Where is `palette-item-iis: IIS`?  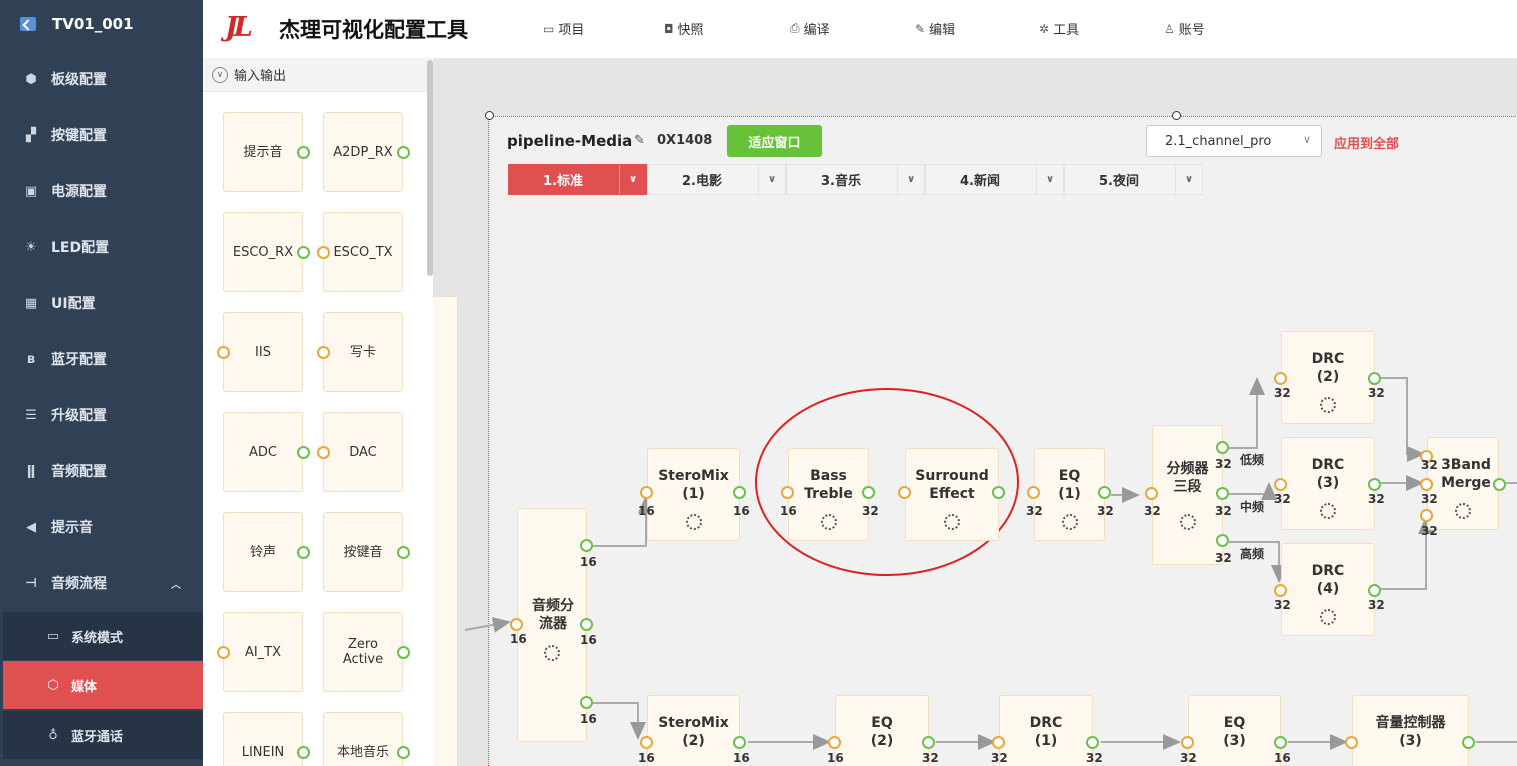
palette-item-iis: IIS is located at coordinates (260, 352).